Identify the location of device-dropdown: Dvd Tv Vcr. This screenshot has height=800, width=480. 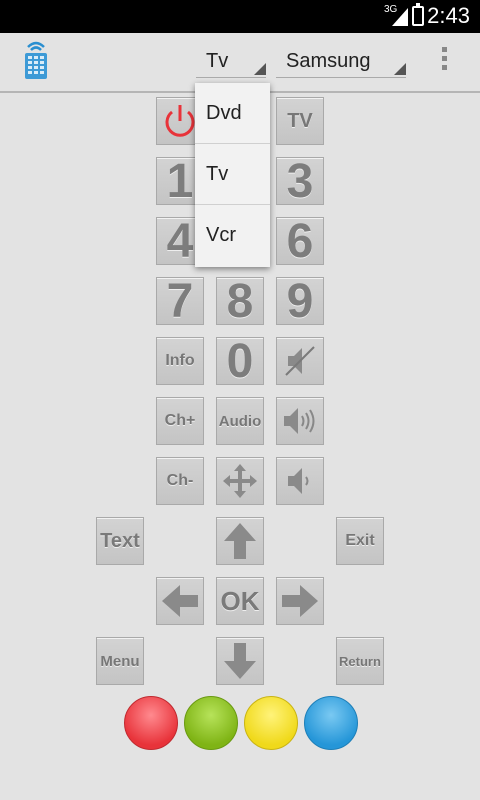
(232, 175).